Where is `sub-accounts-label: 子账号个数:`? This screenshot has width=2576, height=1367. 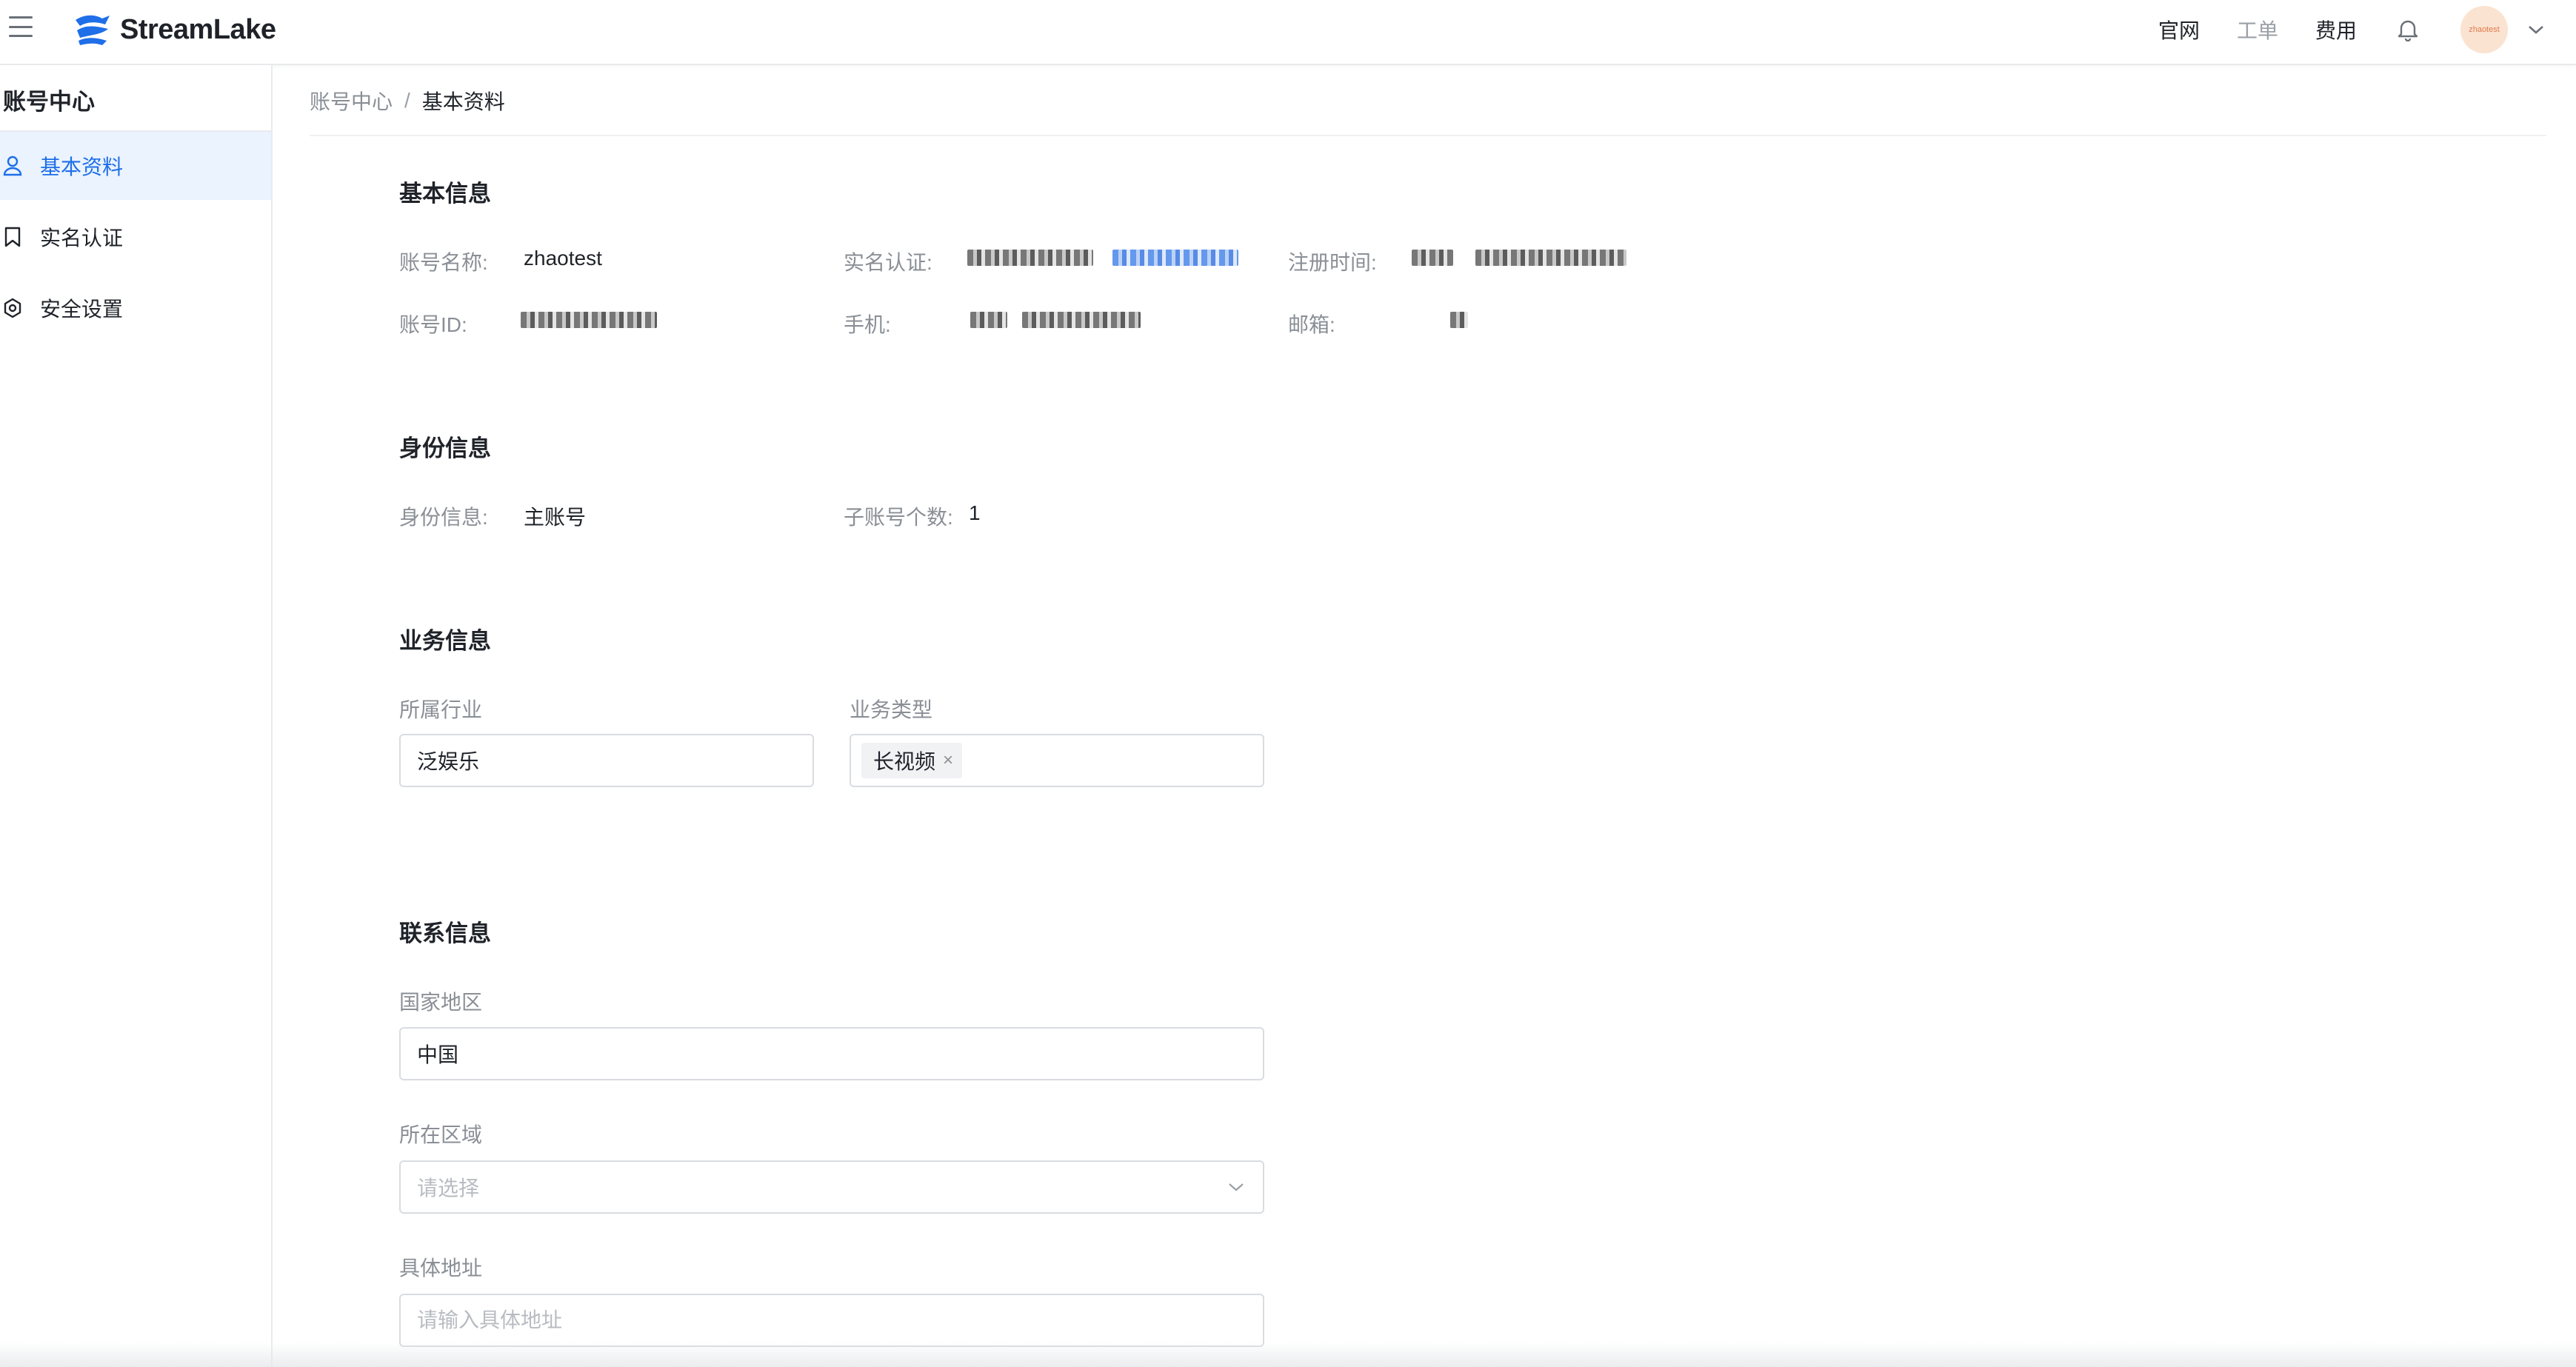
sub-accounts-label: 子账号个数: is located at coordinates (898, 517).